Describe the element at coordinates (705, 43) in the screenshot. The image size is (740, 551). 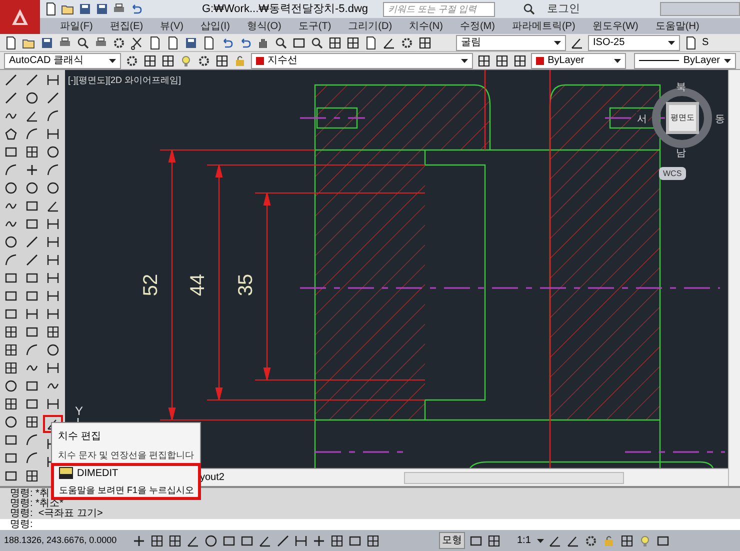
I see `toolbar-label: S` at that location.